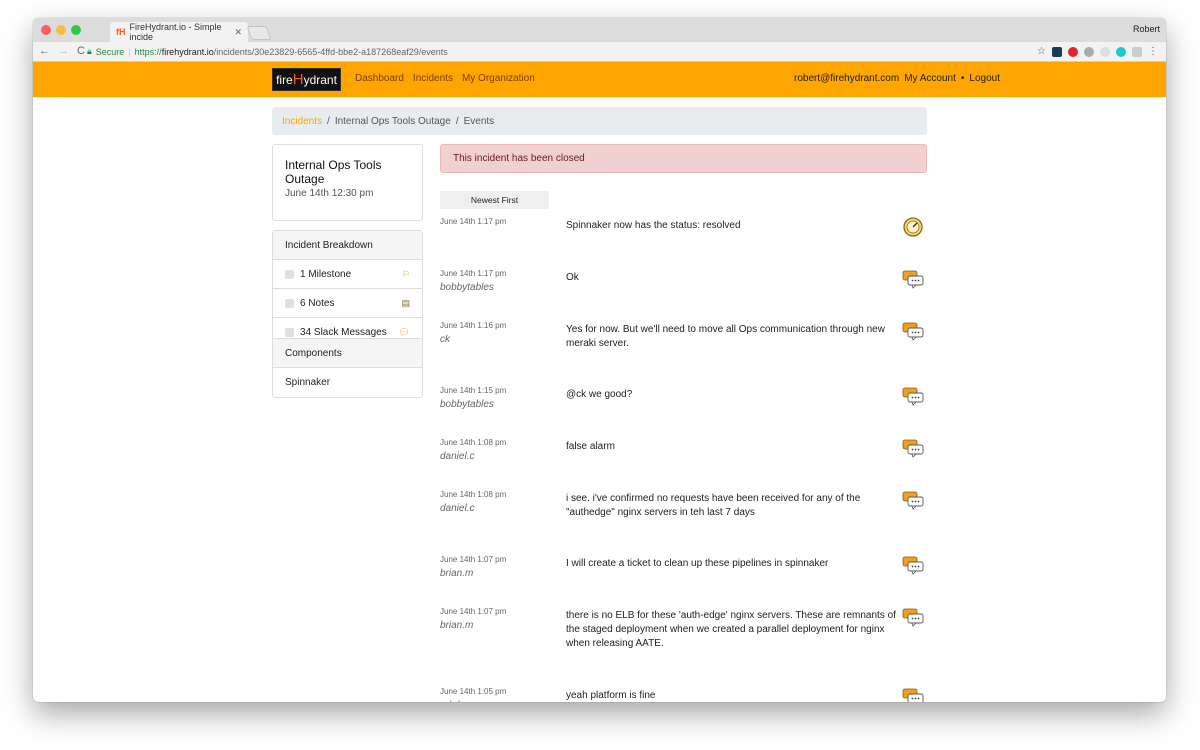 This screenshot has height=750, width=1200. Describe the element at coordinates (1137, 51) in the screenshot. I see `cast-icon` at that location.